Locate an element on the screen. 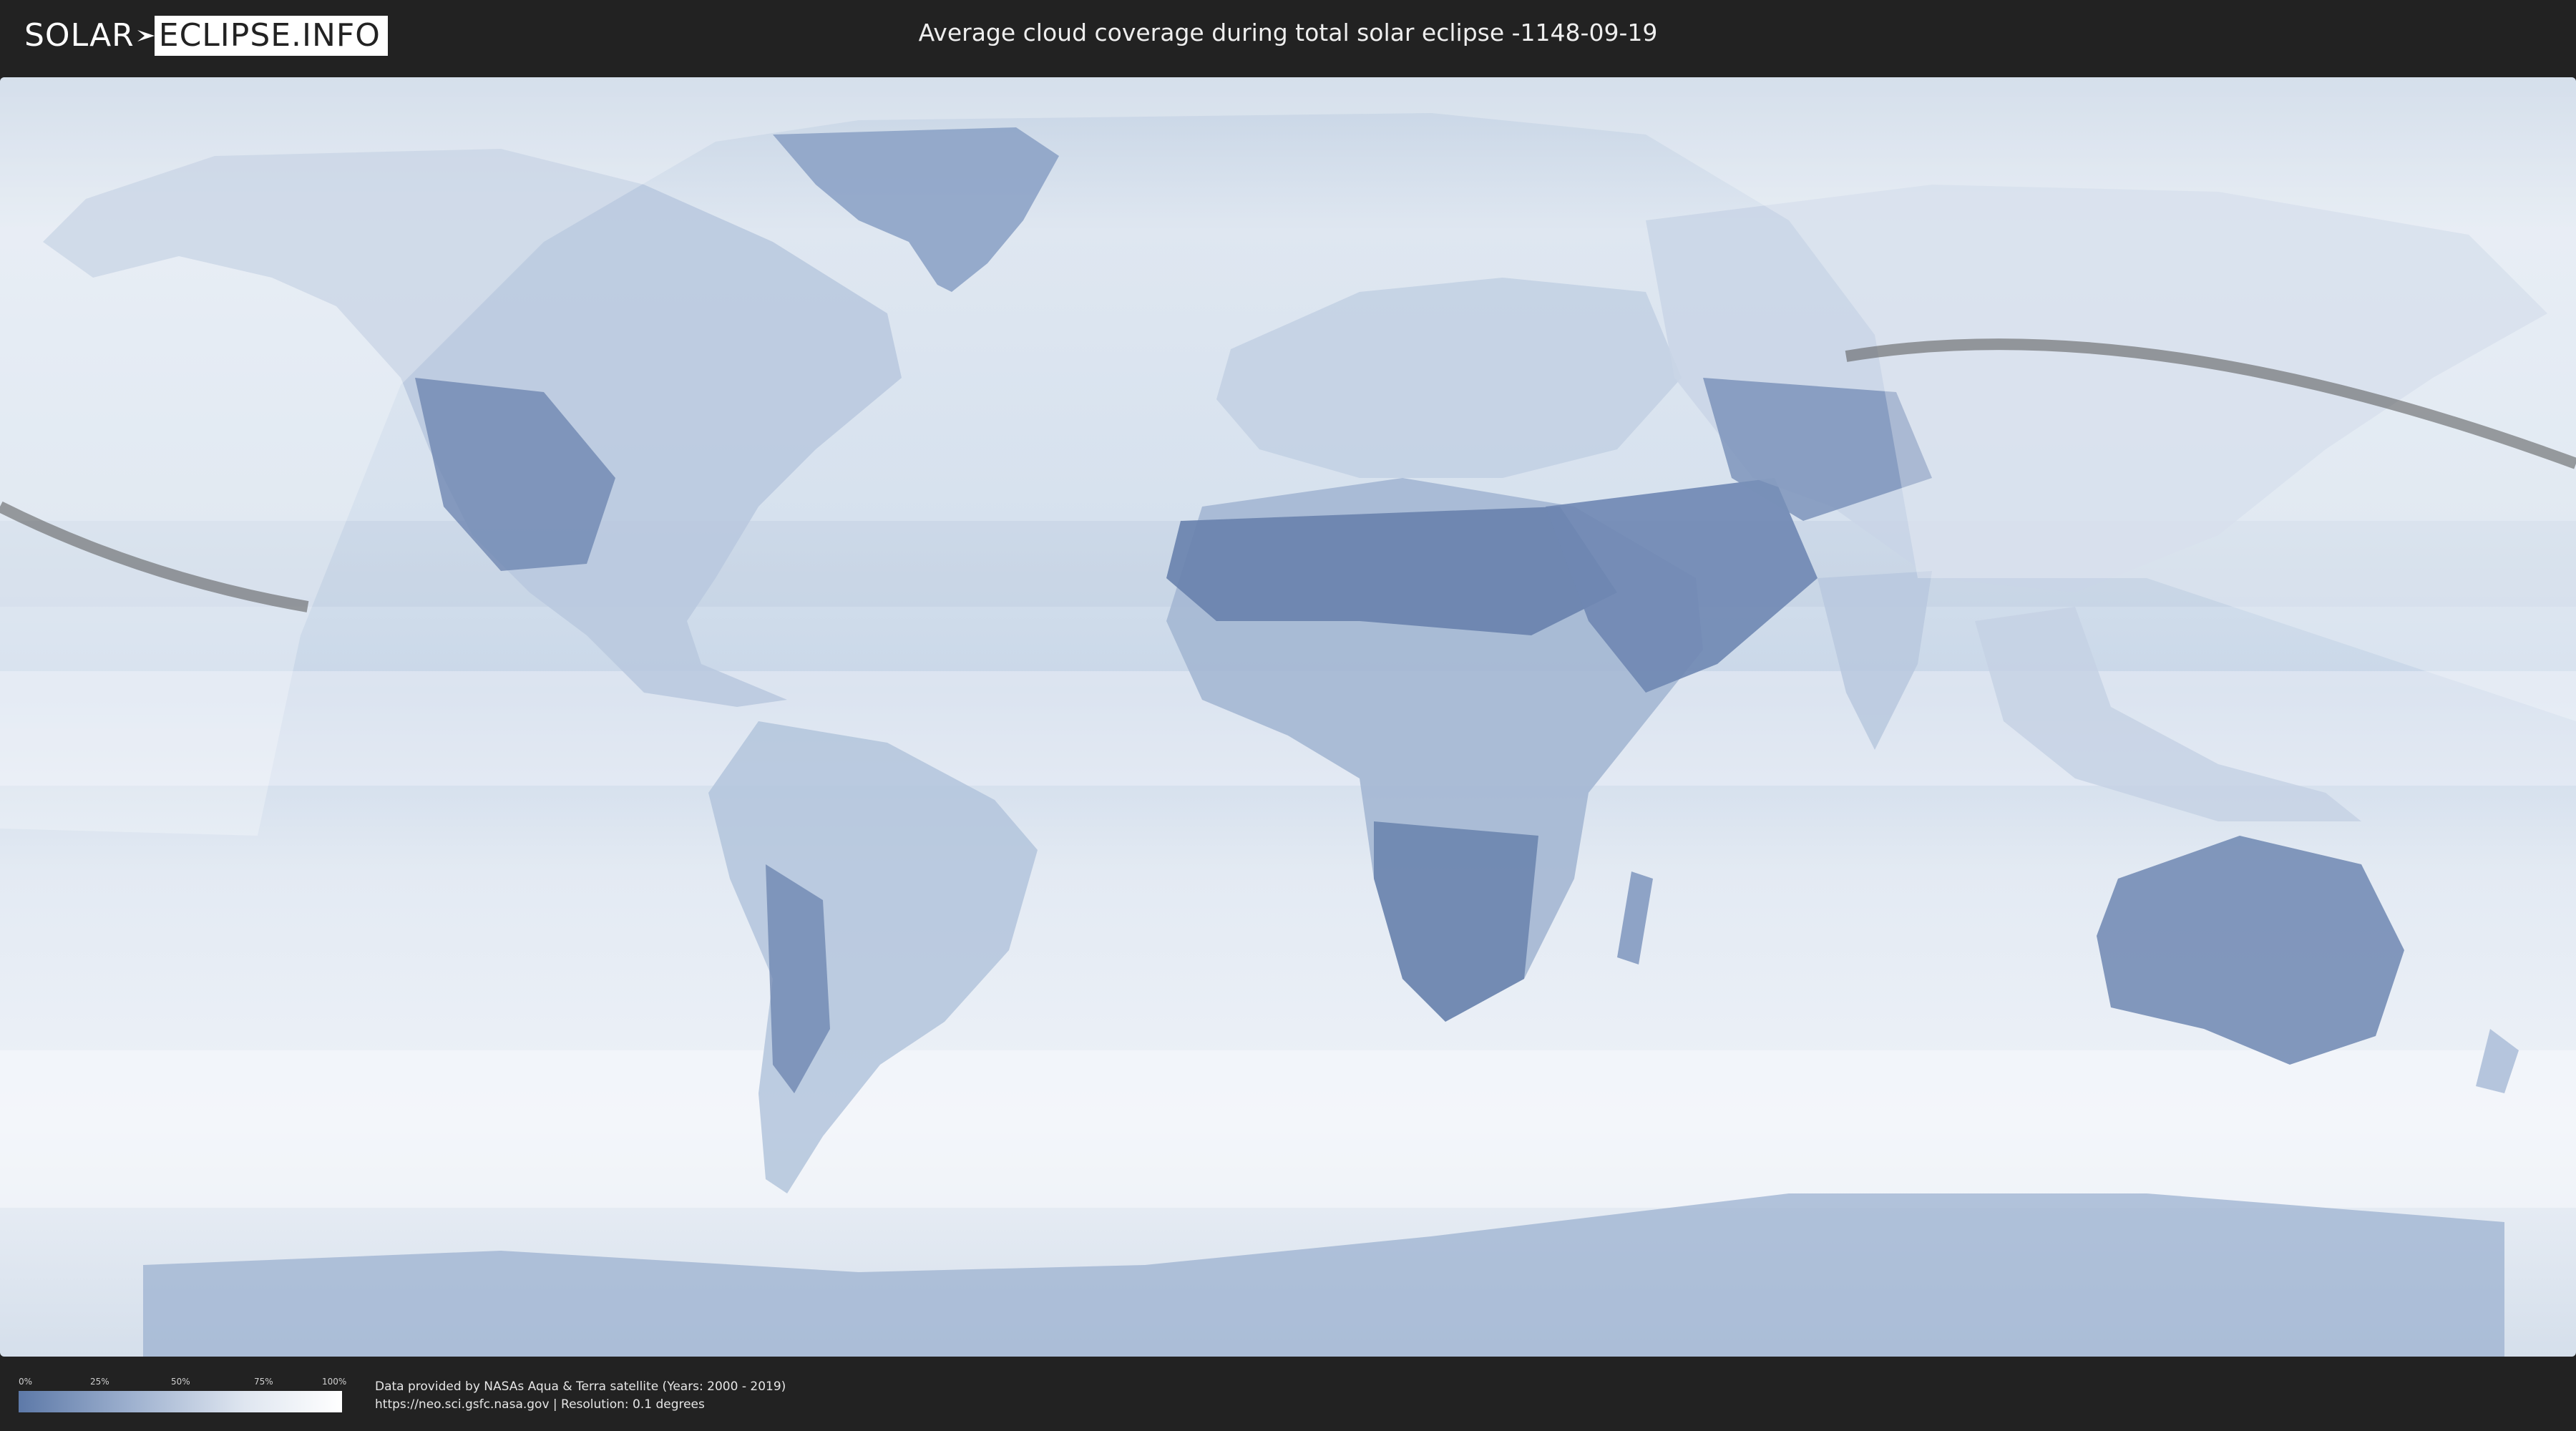  legend-tick-0: 0% is located at coordinates (26, 1382).